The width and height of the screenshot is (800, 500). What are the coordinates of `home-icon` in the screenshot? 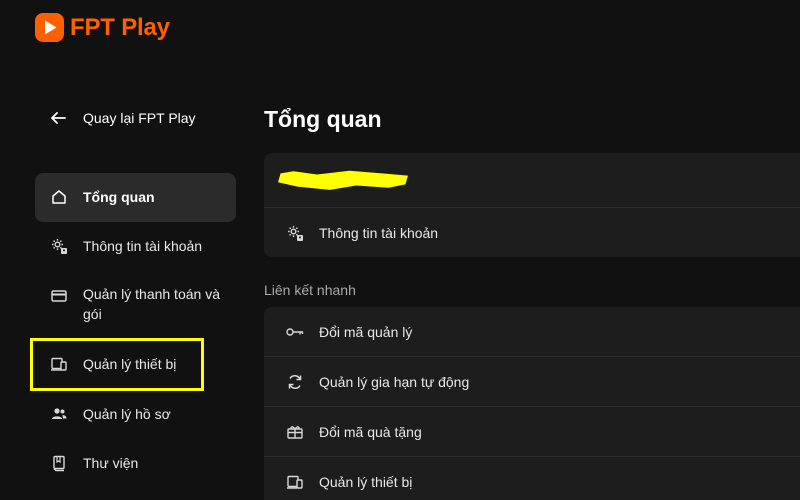 It's located at (59, 197).